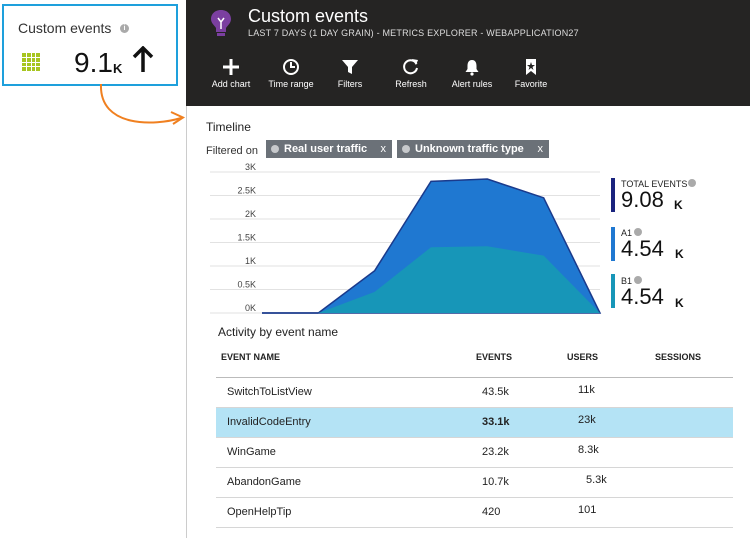 The width and height of the screenshot is (750, 538). Describe the element at coordinates (410, 67) in the screenshot. I see `refresh-icon` at that location.